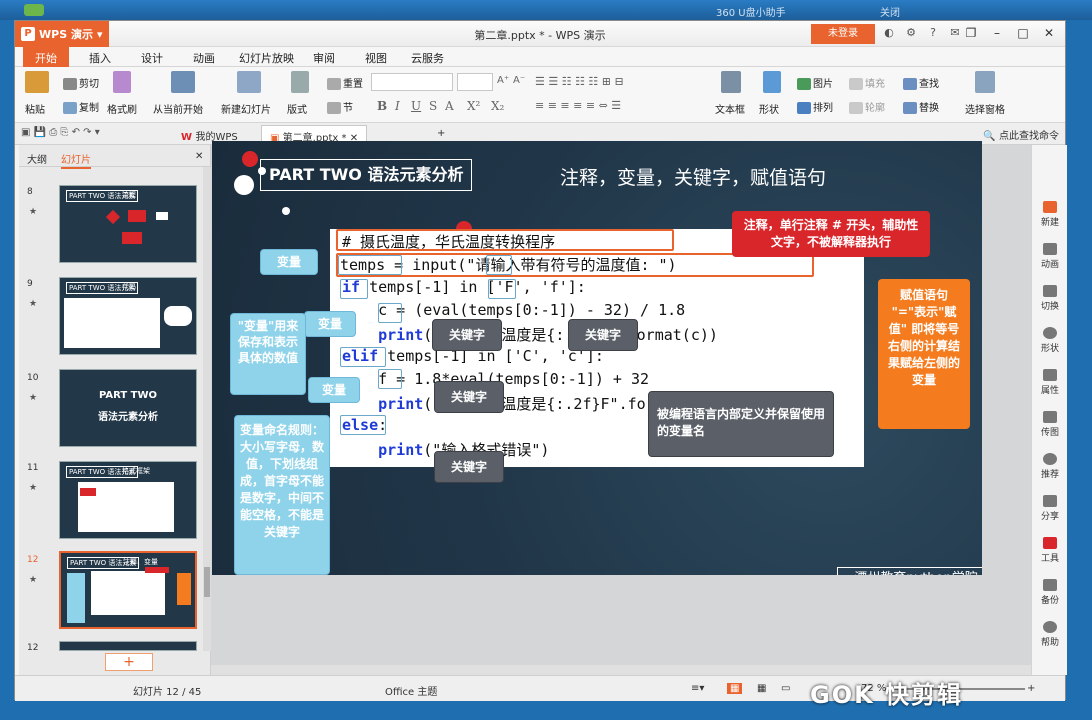 The height and width of the screenshot is (720, 1092). What do you see at coordinates (741, 424) in the screenshot?
I see `keyword-description: 被编程语言内部定义并保留使用的变量名` at bounding box center [741, 424].